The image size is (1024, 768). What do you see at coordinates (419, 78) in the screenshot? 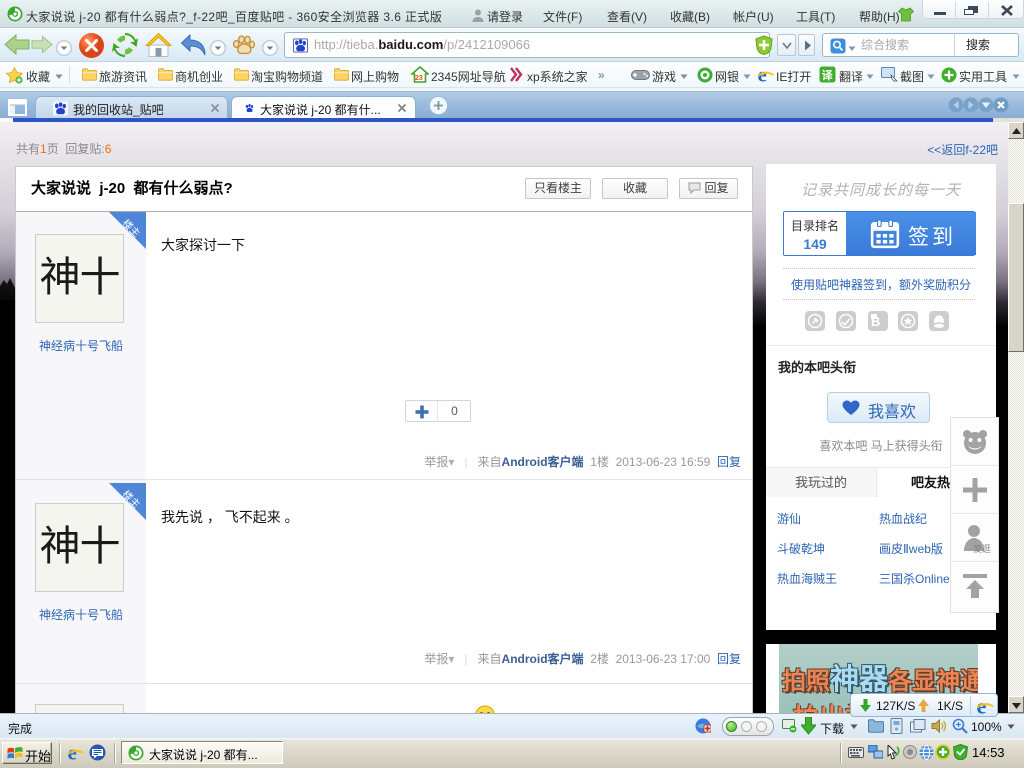
I see `svg-text: 23` at bounding box center [419, 78].